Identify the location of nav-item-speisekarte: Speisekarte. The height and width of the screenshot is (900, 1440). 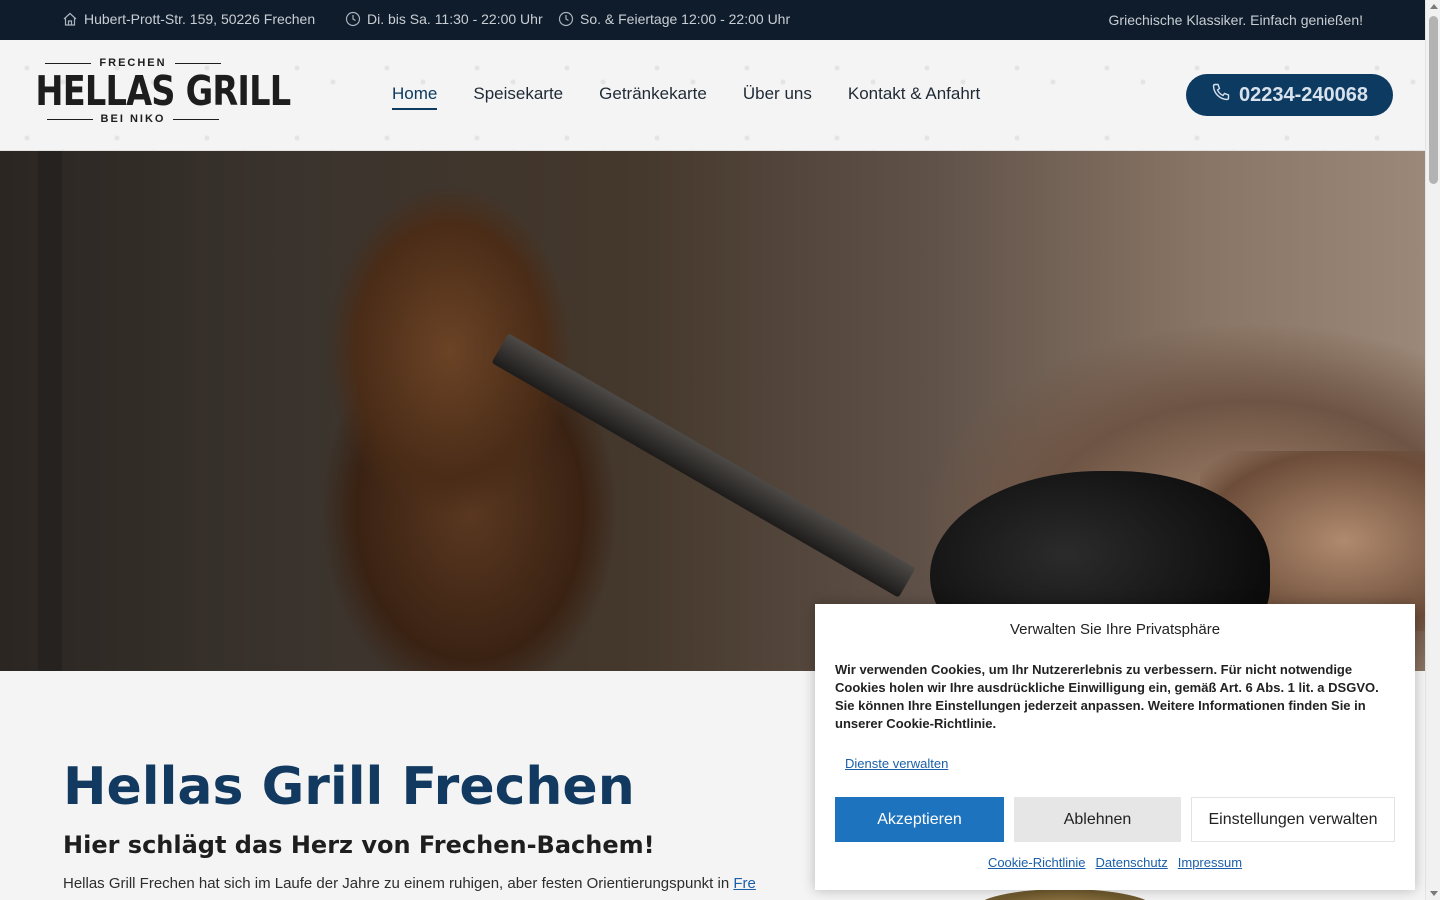
(518, 97).